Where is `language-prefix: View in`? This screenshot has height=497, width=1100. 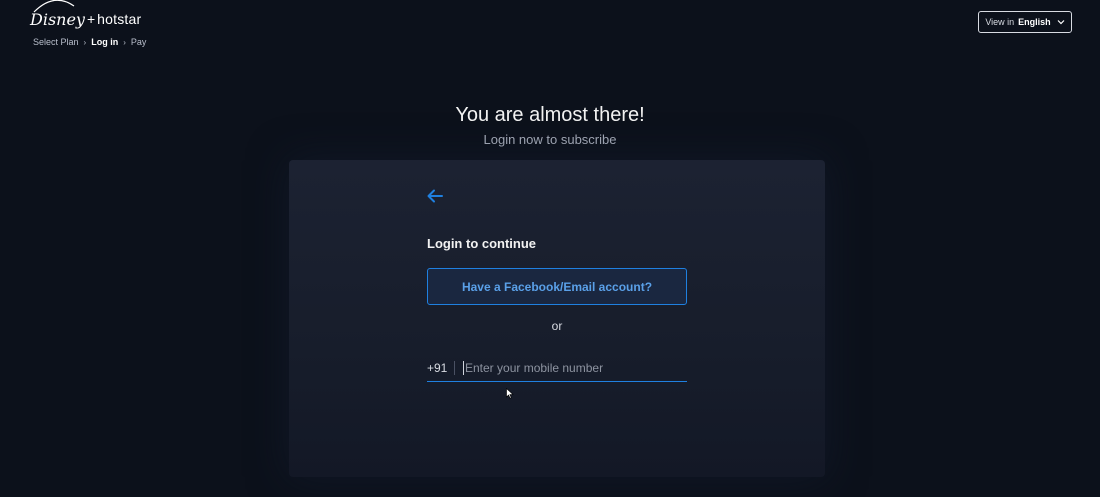
language-prefix: View in is located at coordinates (1000, 22).